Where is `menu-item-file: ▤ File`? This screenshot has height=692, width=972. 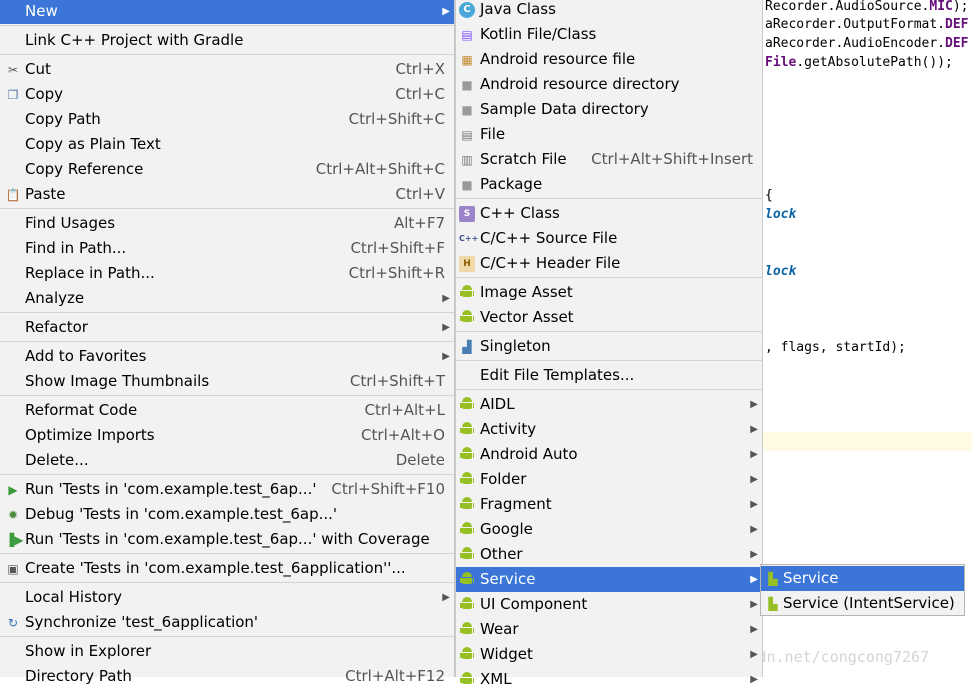
menu-item-file: ▤ File is located at coordinates (609, 134).